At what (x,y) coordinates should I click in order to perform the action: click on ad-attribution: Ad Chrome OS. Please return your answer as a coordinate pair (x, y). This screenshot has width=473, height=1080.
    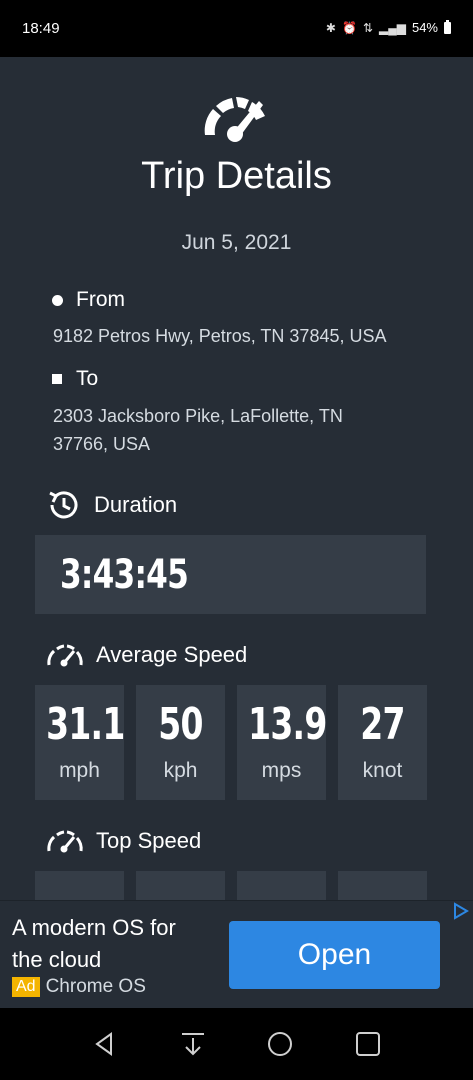
    Looking at the image, I should click on (79, 987).